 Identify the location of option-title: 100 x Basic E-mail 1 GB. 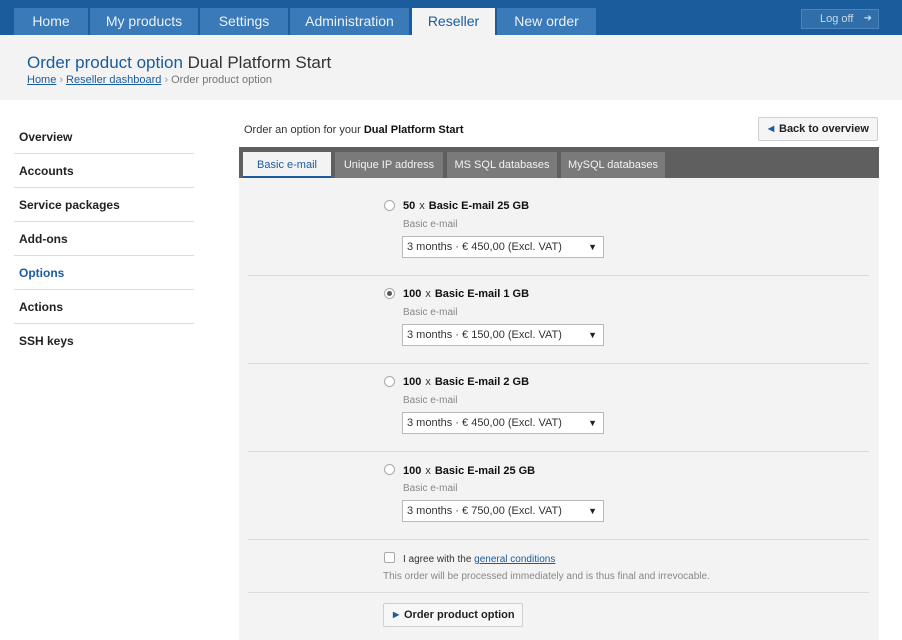
(466, 294).